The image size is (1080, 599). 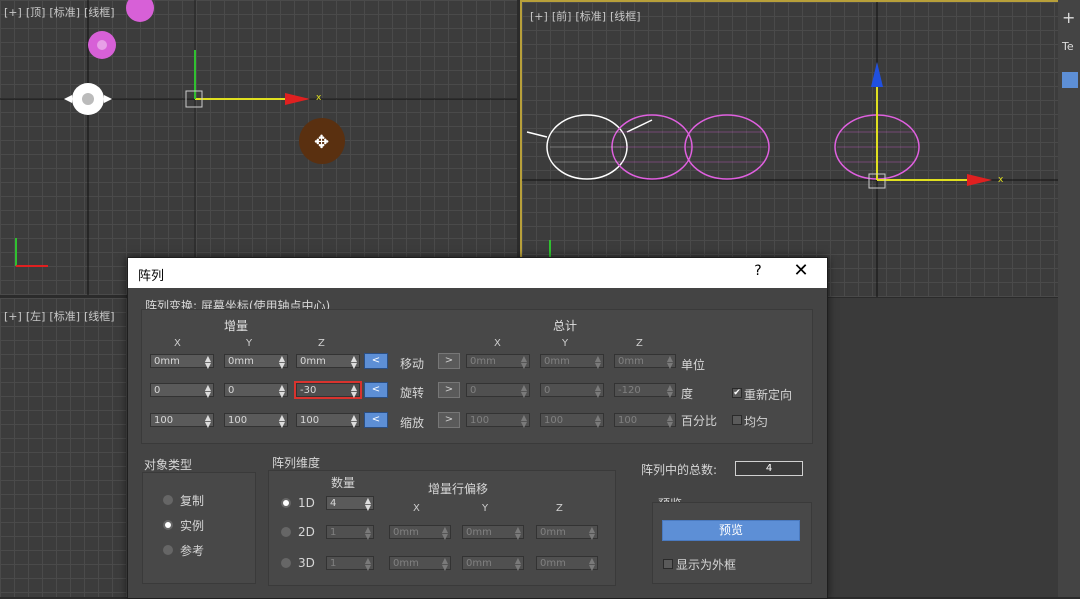 What do you see at coordinates (639, 343) in the screenshot?
I see `tot-axis-z: Z` at bounding box center [639, 343].